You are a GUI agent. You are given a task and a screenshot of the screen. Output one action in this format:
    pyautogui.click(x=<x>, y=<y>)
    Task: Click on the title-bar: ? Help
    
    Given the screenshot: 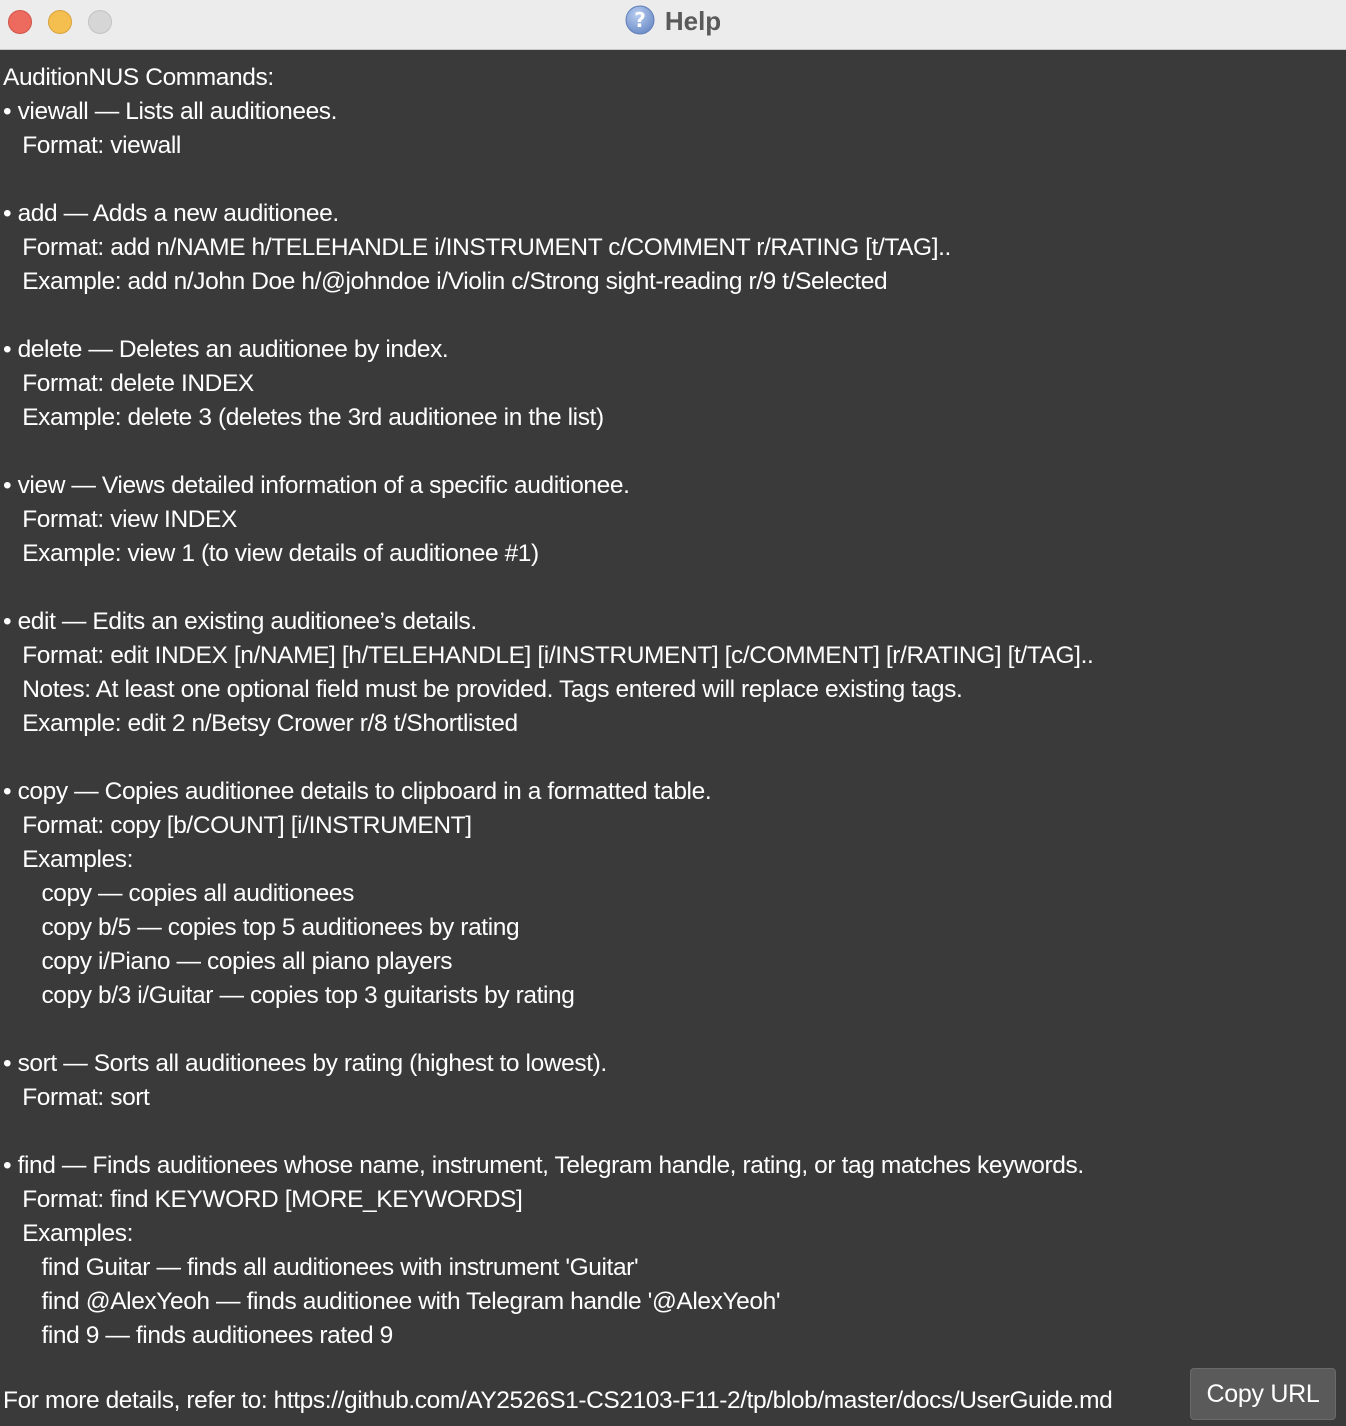 What is the action you would take?
    pyautogui.click(x=673, y=25)
    